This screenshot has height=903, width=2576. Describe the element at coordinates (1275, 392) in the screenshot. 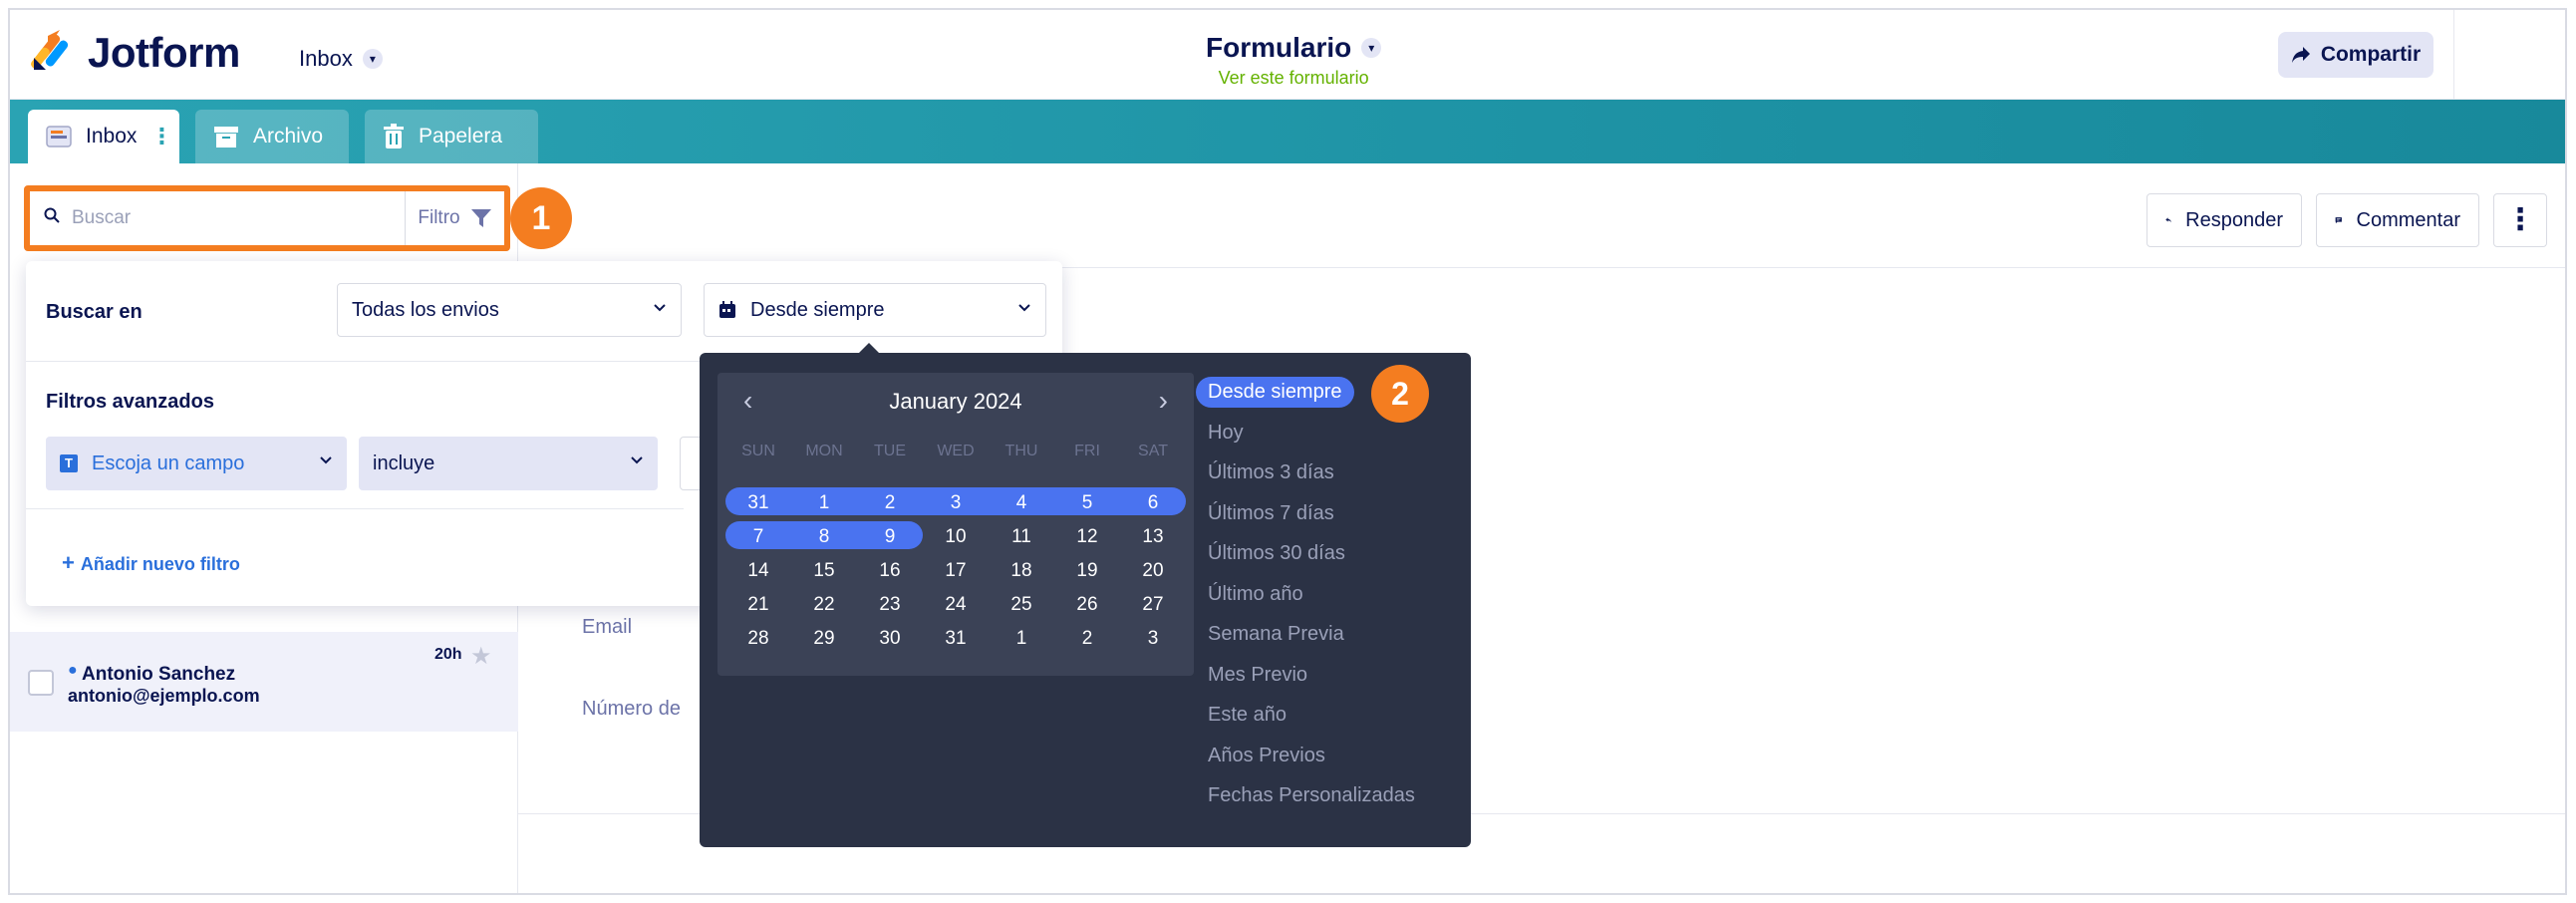

I see `date-preset-option: Desde siempre` at that location.